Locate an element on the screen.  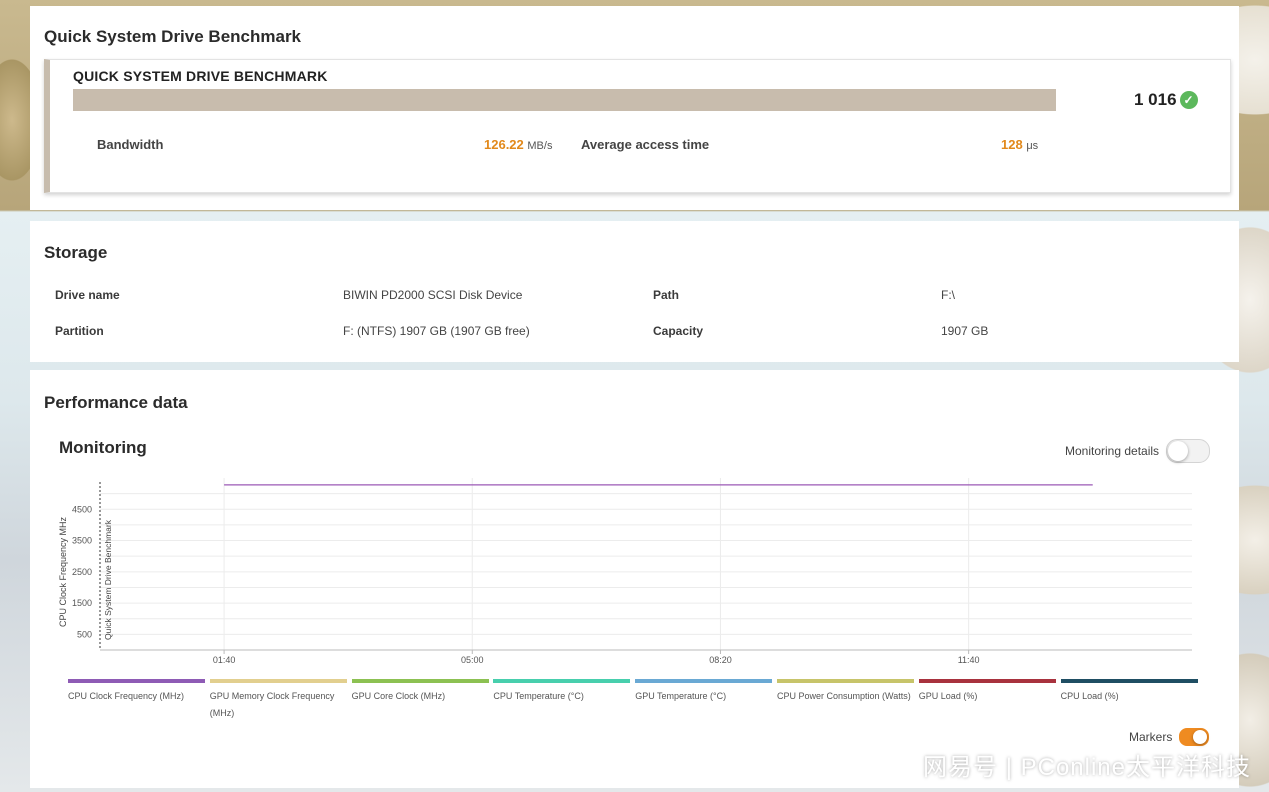
legend-item: GPU Temperature (°C) is located at coordinates (704, 692).